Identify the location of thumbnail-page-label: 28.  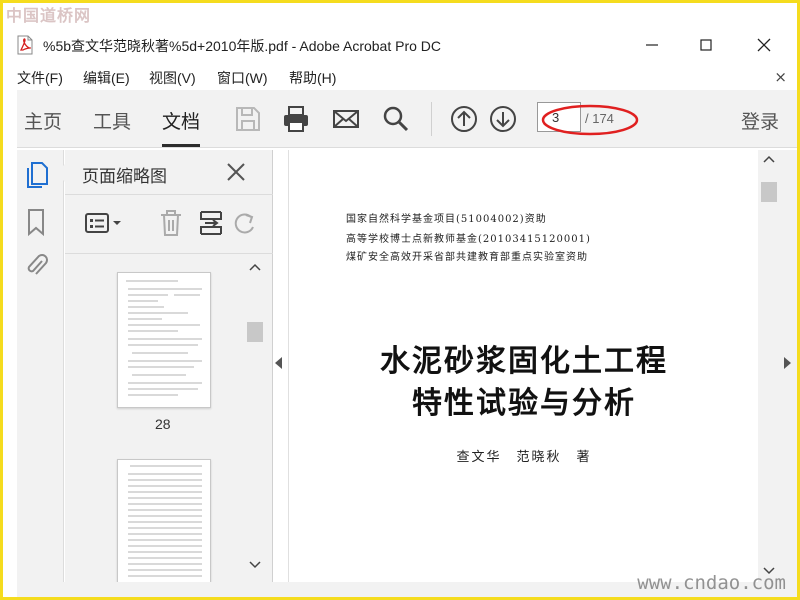
(163, 424).